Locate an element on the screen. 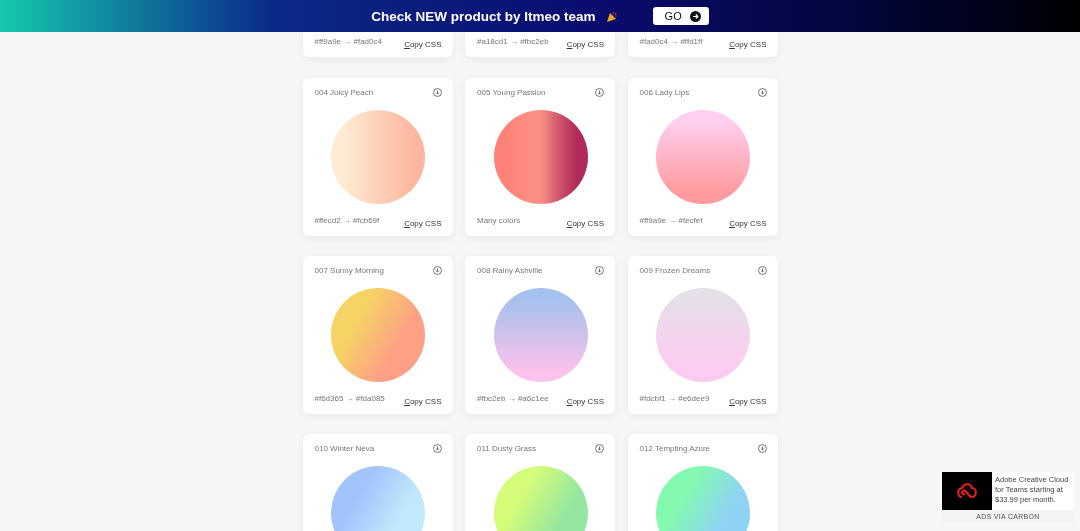 The image size is (1080, 531). gradient-colors: #a18cd1 → #fbc2eb is located at coordinates (513, 41).